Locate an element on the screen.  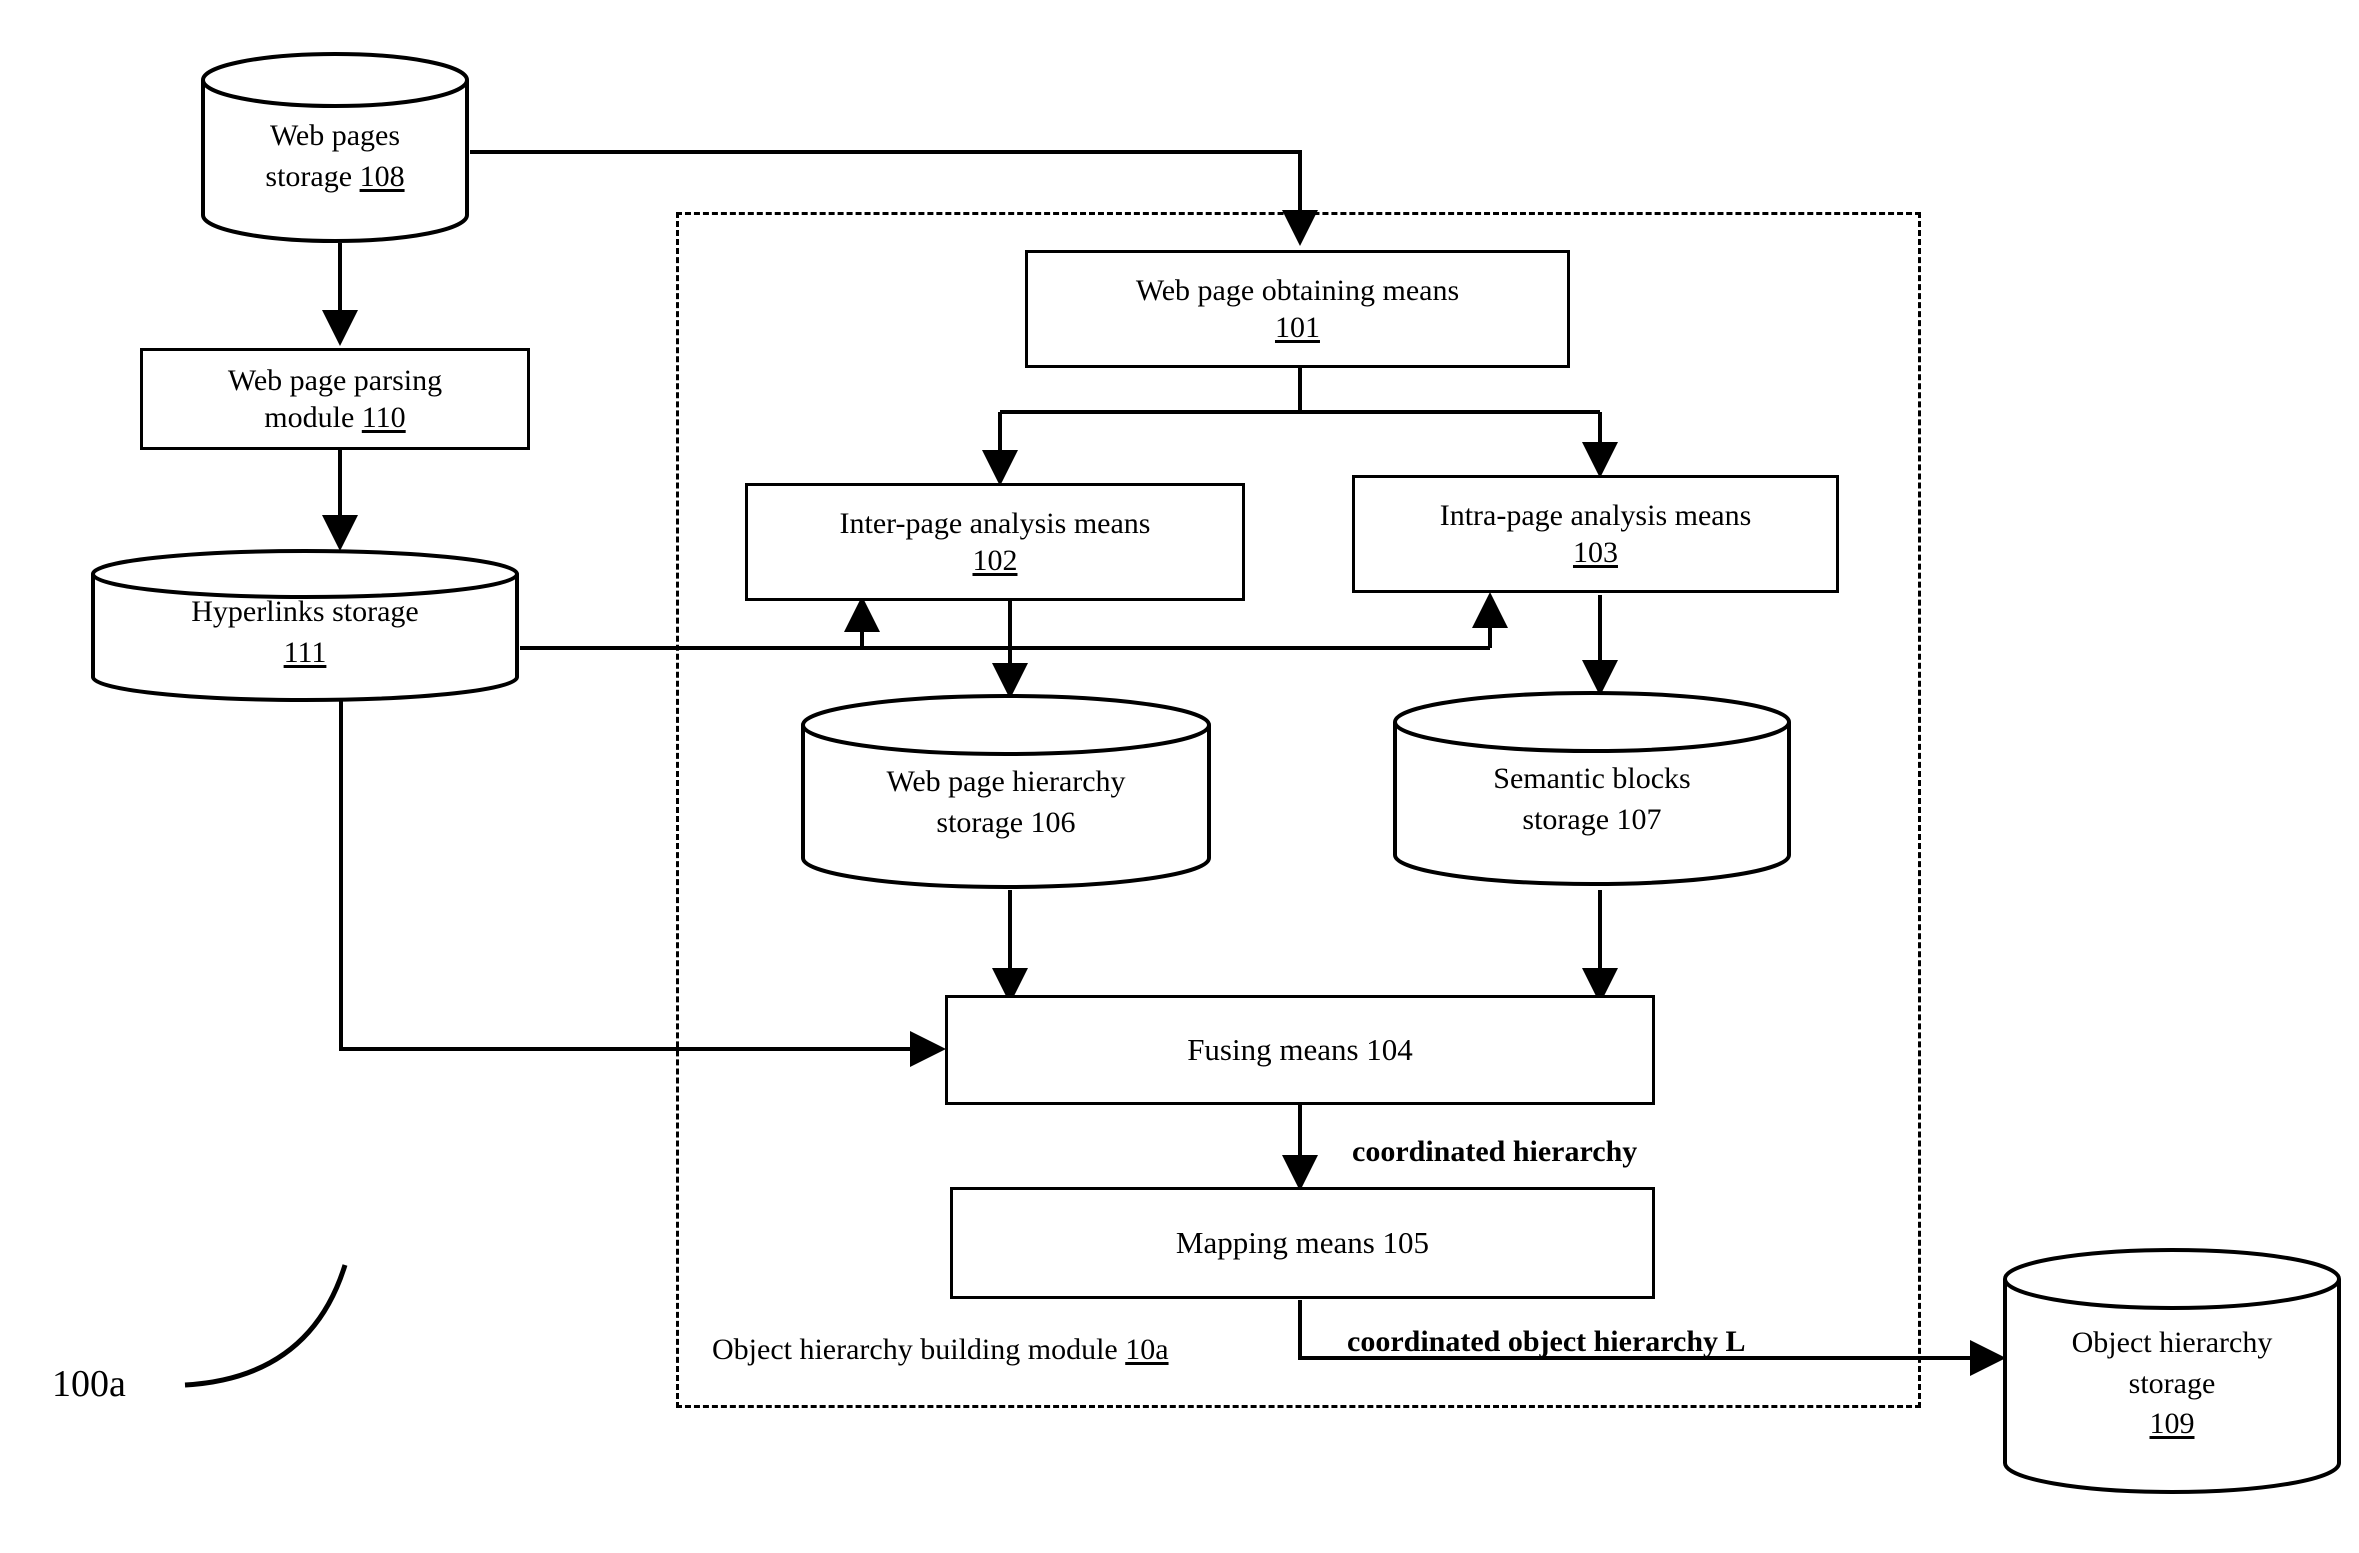
web-pages-storage-ref: 108 is located at coordinates (382, 176).